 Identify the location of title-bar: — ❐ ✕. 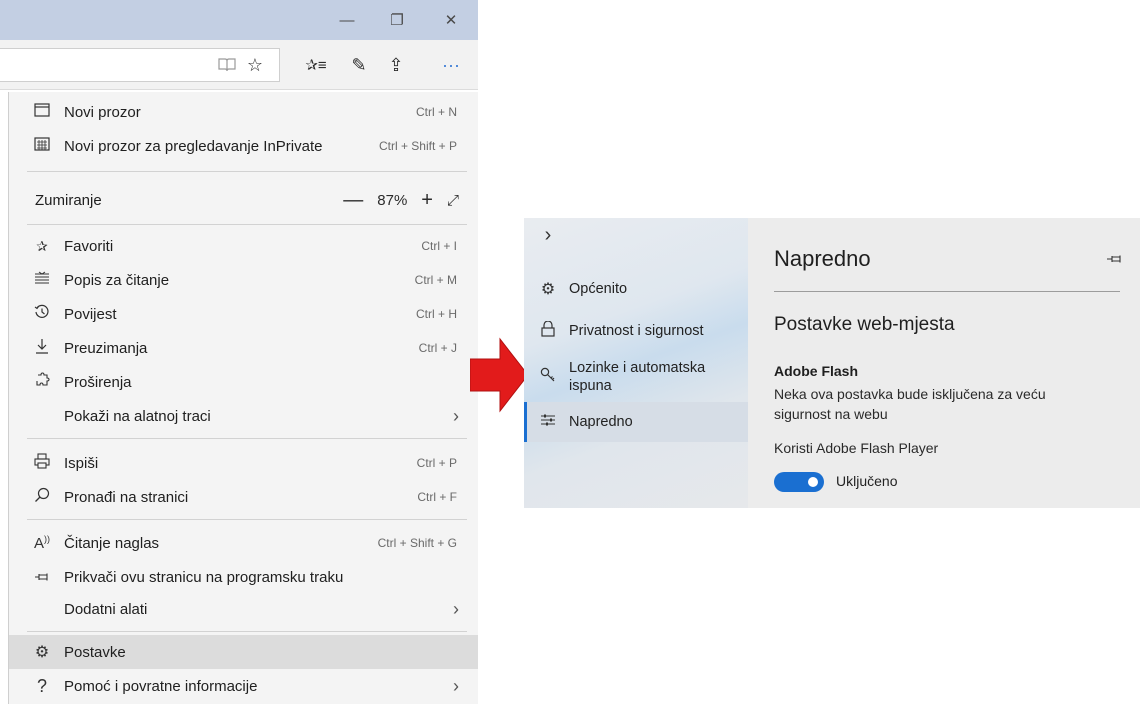
(239, 20).